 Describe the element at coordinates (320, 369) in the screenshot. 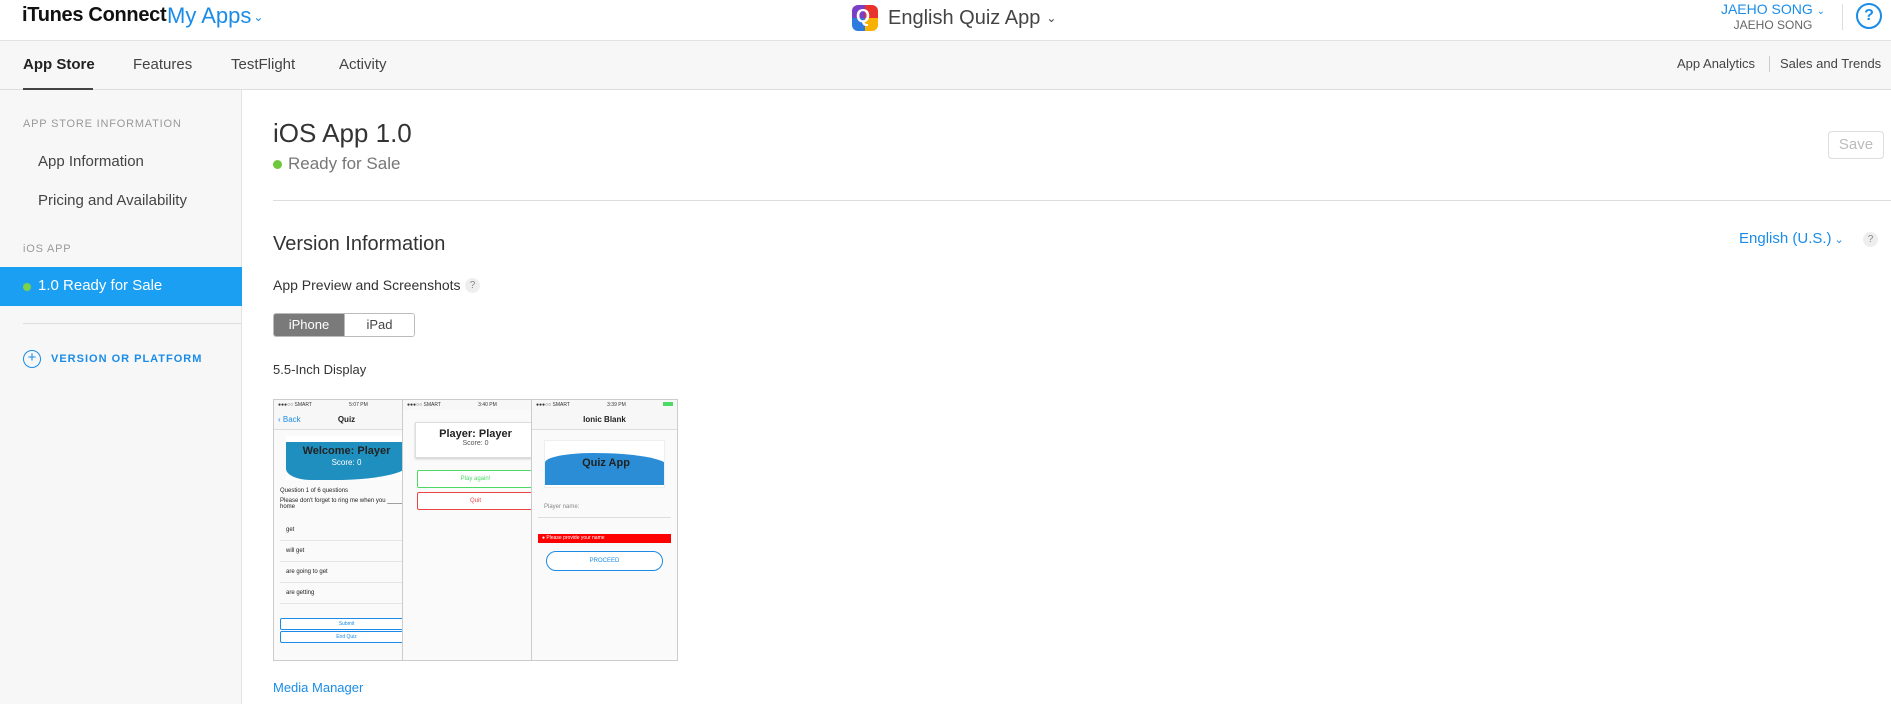

I see `display-size-label: 5.5-Inch Display` at that location.